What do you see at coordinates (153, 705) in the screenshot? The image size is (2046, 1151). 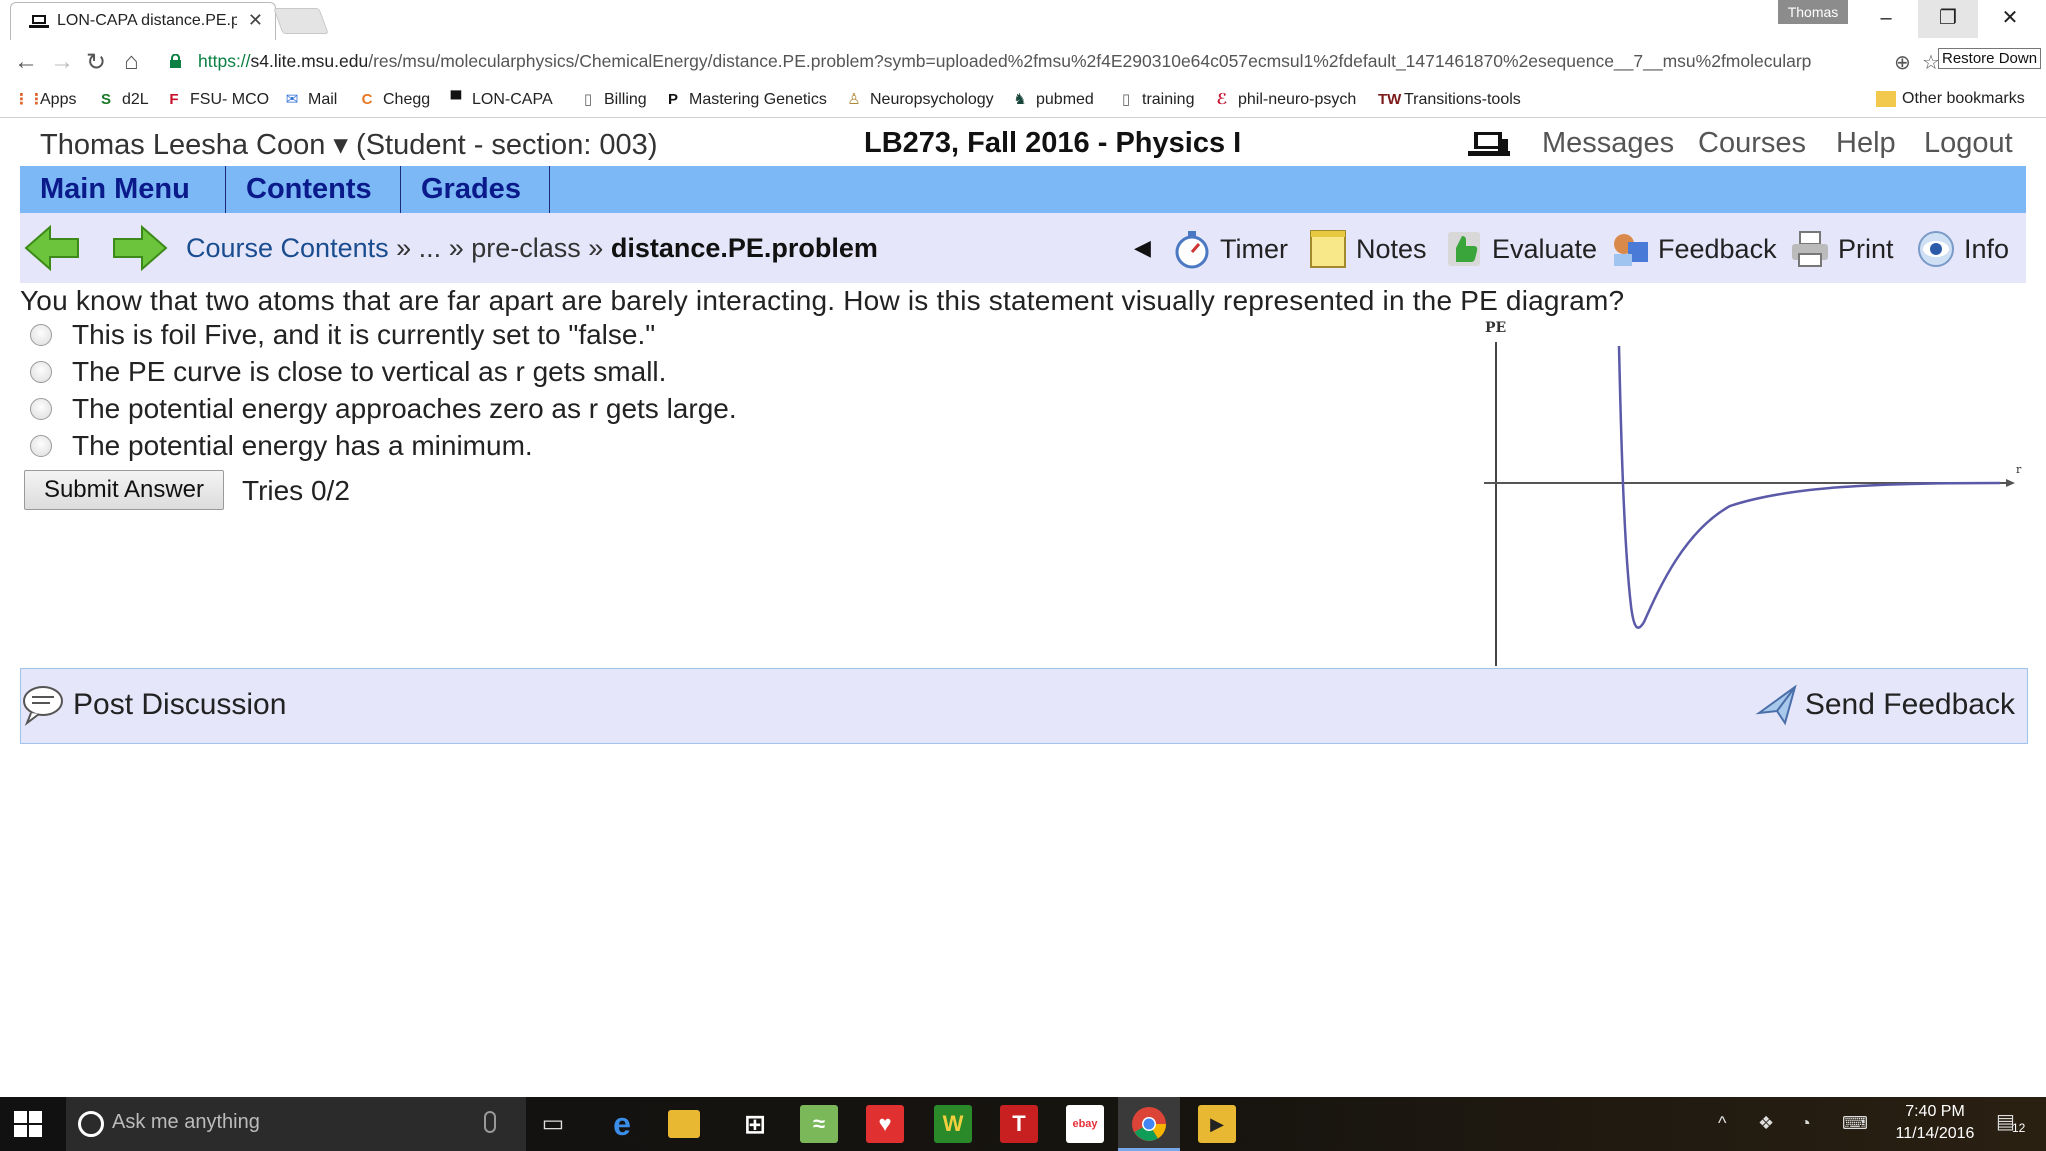 I see `post-discussion-link: Post Discussion` at bounding box center [153, 705].